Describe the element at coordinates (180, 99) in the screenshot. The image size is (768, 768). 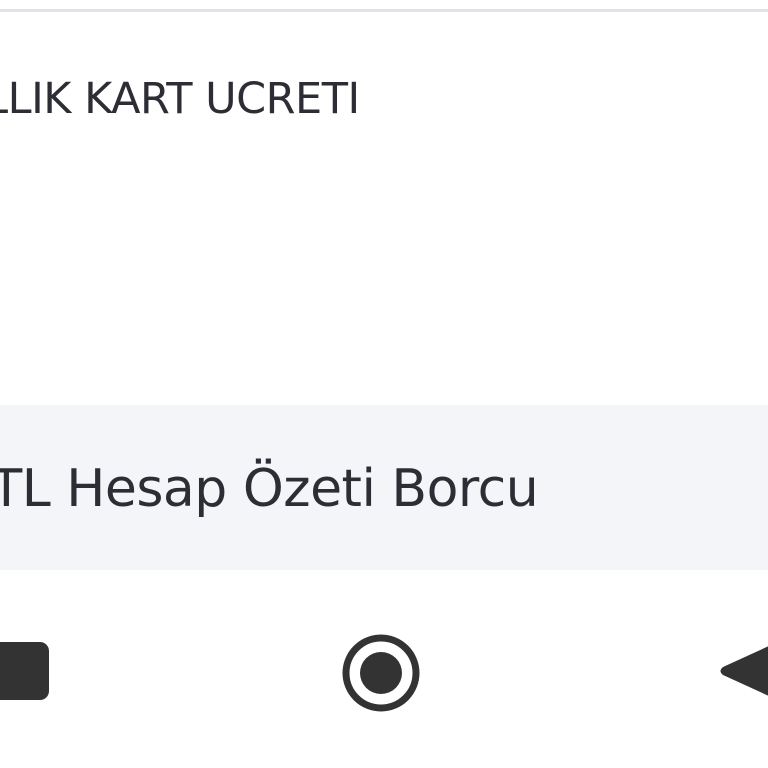
I see `transaction-title: ILLIK KART UCRETI` at that location.